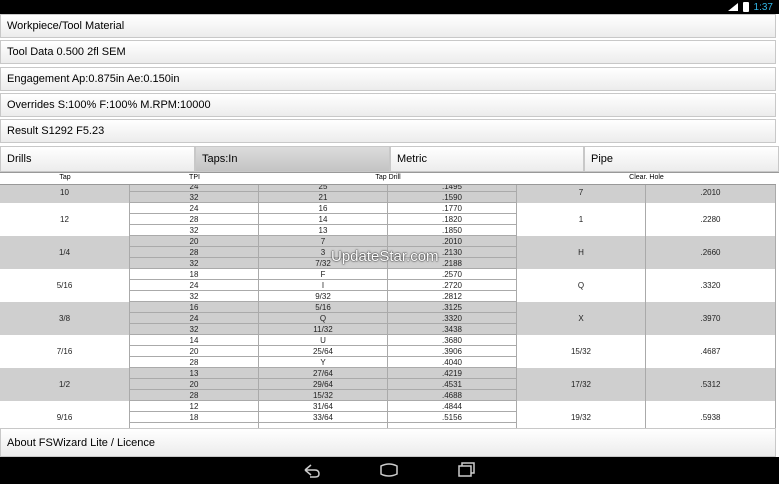  What do you see at coordinates (388, 131) in the screenshot?
I see `result-button: Result S1292 F5.23` at bounding box center [388, 131].